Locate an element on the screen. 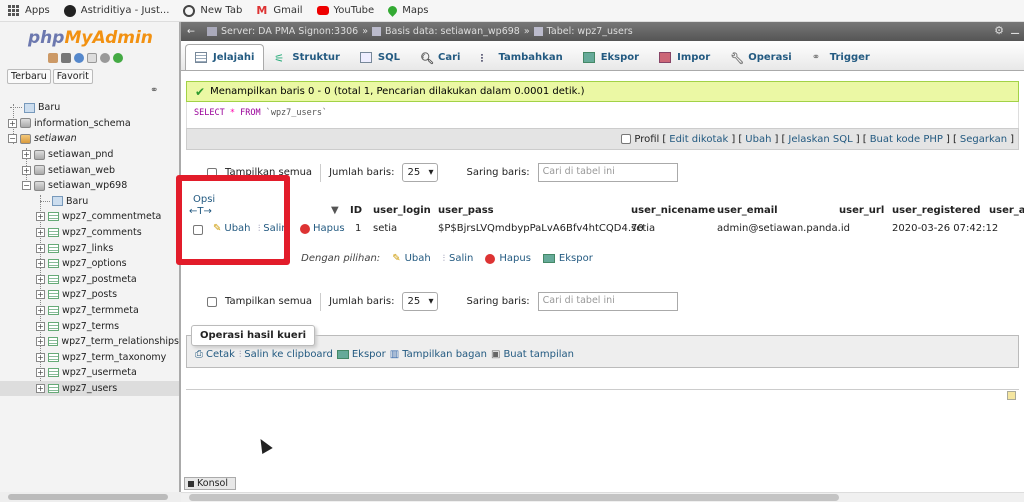  tab-recent: Terbaru is located at coordinates (29, 76).